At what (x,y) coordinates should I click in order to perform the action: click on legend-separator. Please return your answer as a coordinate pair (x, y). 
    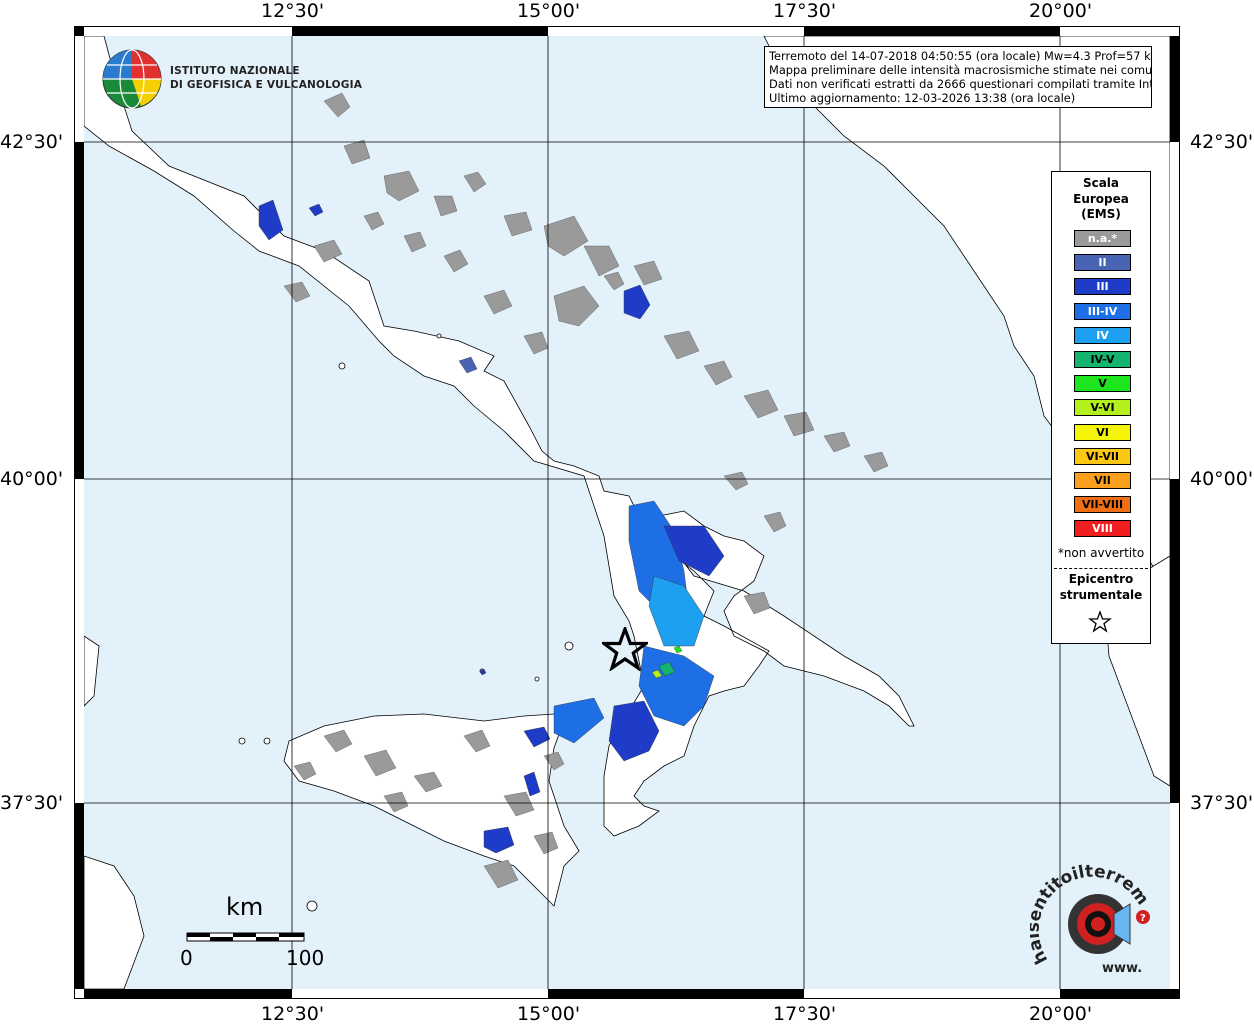
    Looking at the image, I should click on (1101, 568).